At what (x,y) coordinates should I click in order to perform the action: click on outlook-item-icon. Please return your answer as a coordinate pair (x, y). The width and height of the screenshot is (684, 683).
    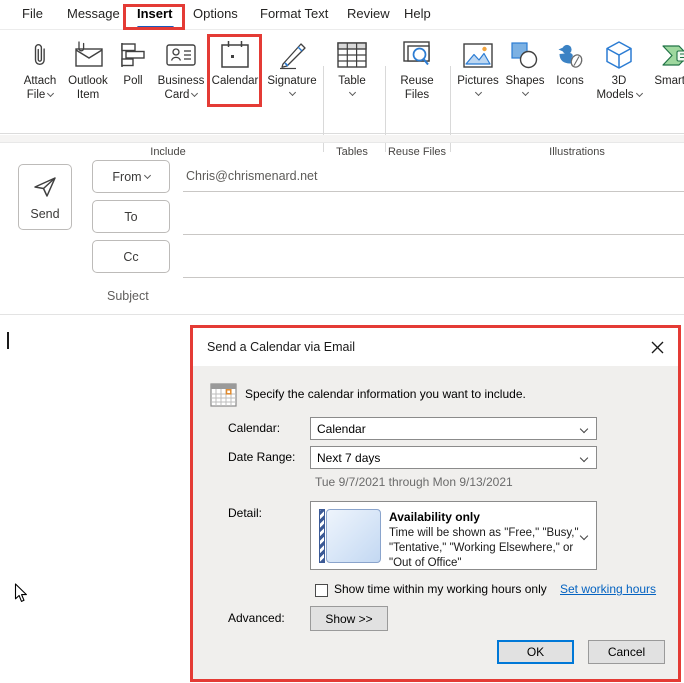
    Looking at the image, I should click on (88, 55).